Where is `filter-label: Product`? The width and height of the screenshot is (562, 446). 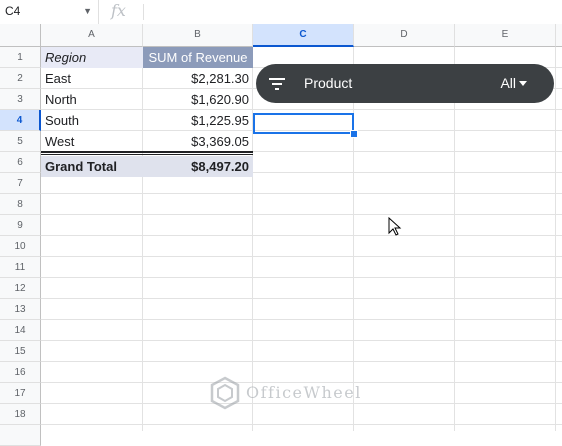
filter-label: Product is located at coordinates (328, 83).